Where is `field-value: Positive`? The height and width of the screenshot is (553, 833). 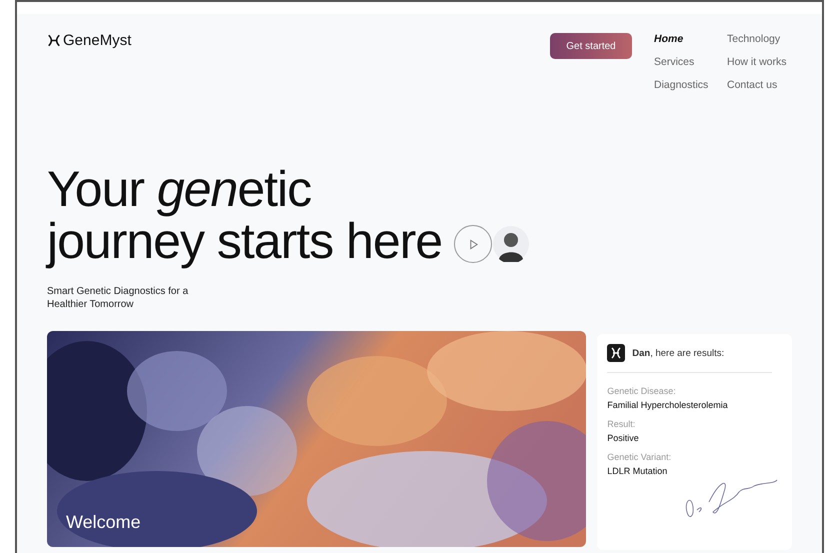 field-value: Positive is located at coordinates (623, 438).